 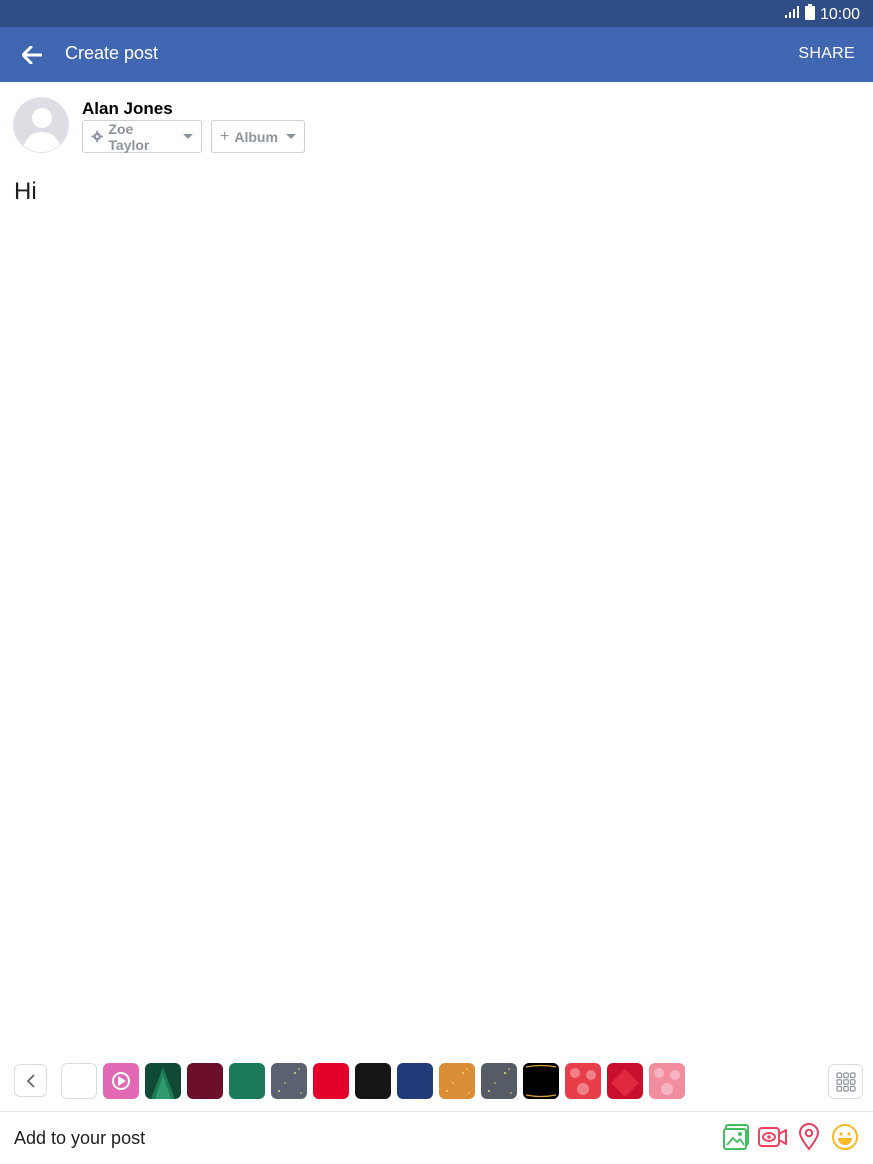 I want to click on grid-icon, so click(x=845, y=1081).